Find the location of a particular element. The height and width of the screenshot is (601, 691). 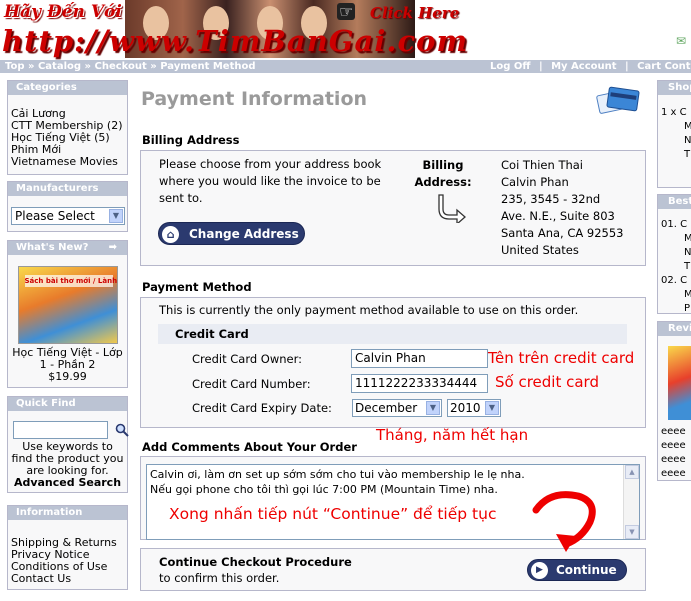

card-owner-input: Calvin Phan is located at coordinates (419, 358).